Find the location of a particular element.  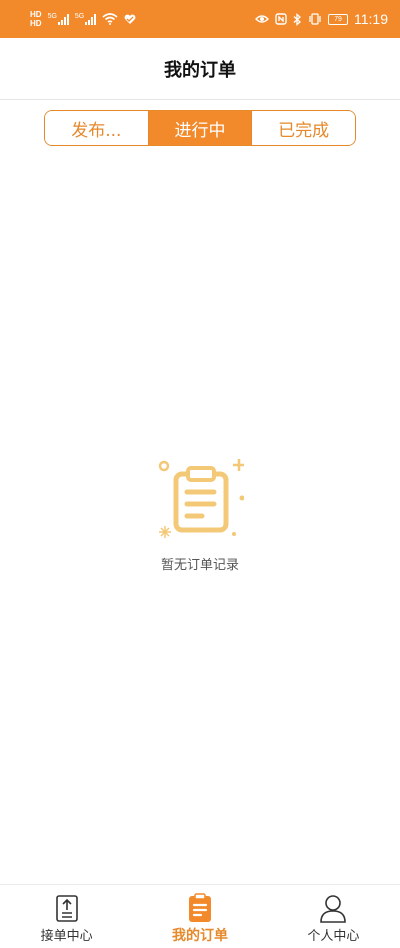

signal-2-icon: 5G is located at coordinates (85, 19).